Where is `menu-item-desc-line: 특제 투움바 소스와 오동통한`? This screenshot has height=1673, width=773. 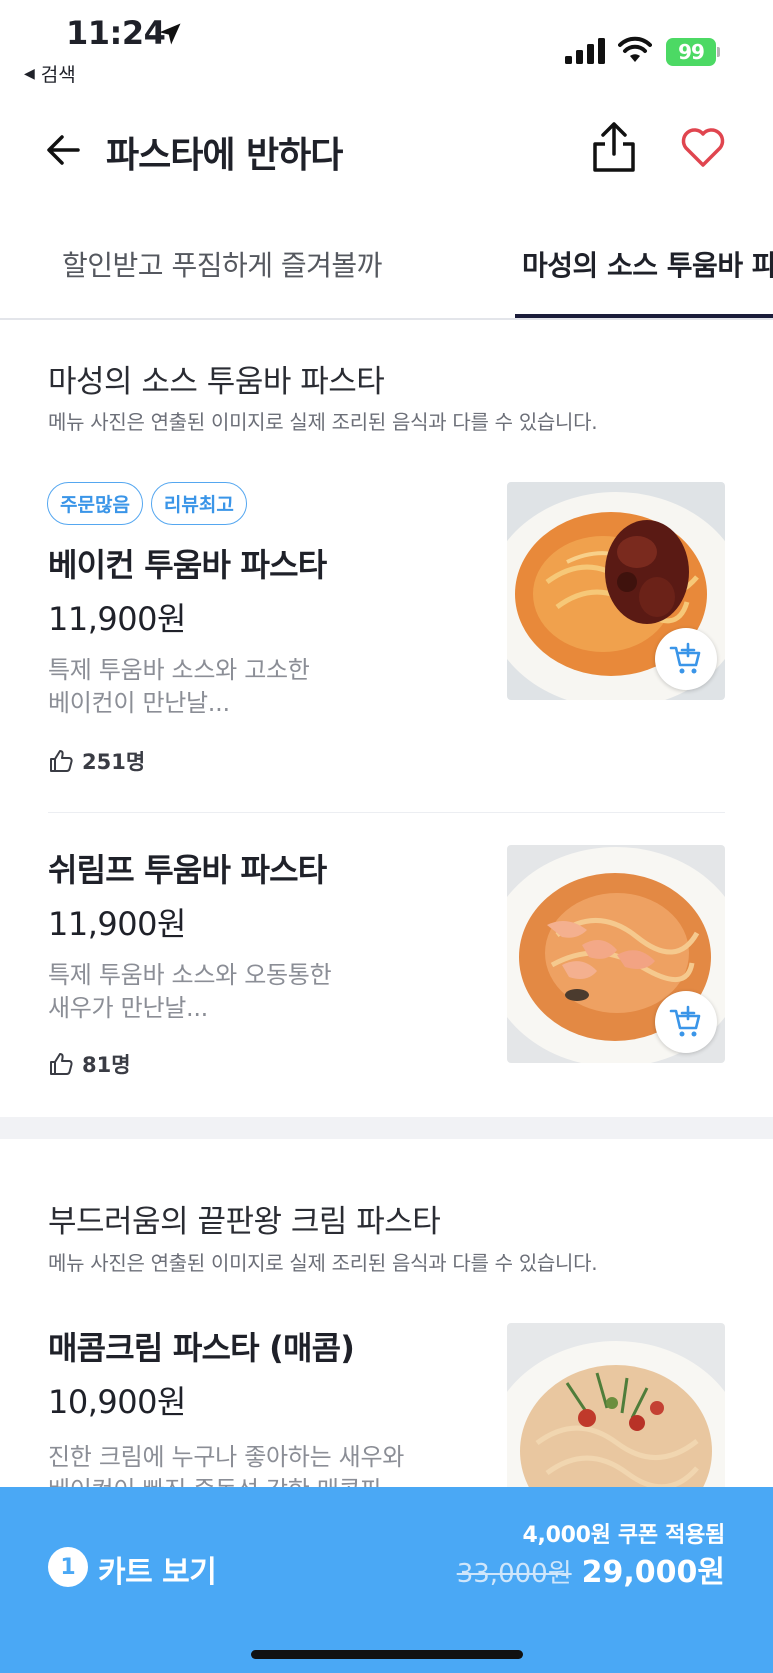 menu-item-desc-line: 특제 투움바 소스와 오동통한 is located at coordinates (190, 975).